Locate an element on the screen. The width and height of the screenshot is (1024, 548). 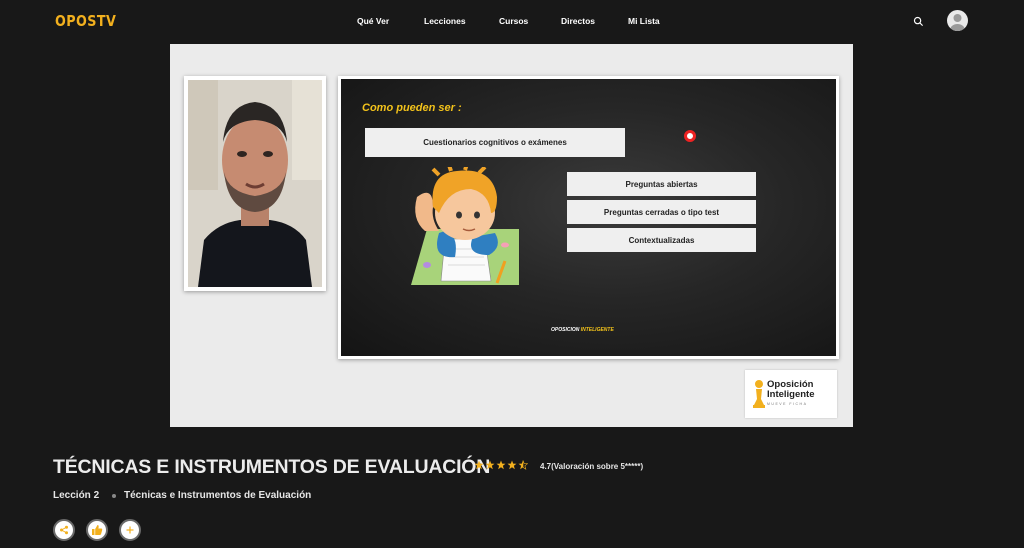
nav-mi-lista: Mi Lista is located at coordinates (644, 21).